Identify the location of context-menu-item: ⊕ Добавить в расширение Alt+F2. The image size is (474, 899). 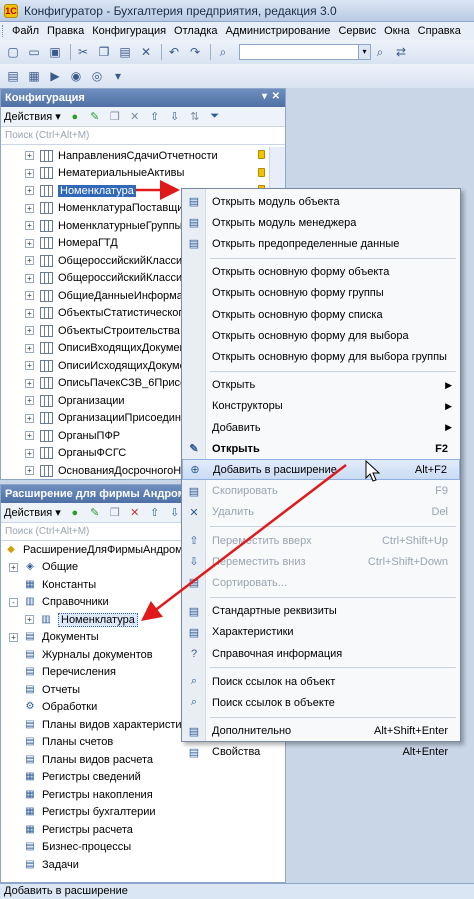
(321, 470).